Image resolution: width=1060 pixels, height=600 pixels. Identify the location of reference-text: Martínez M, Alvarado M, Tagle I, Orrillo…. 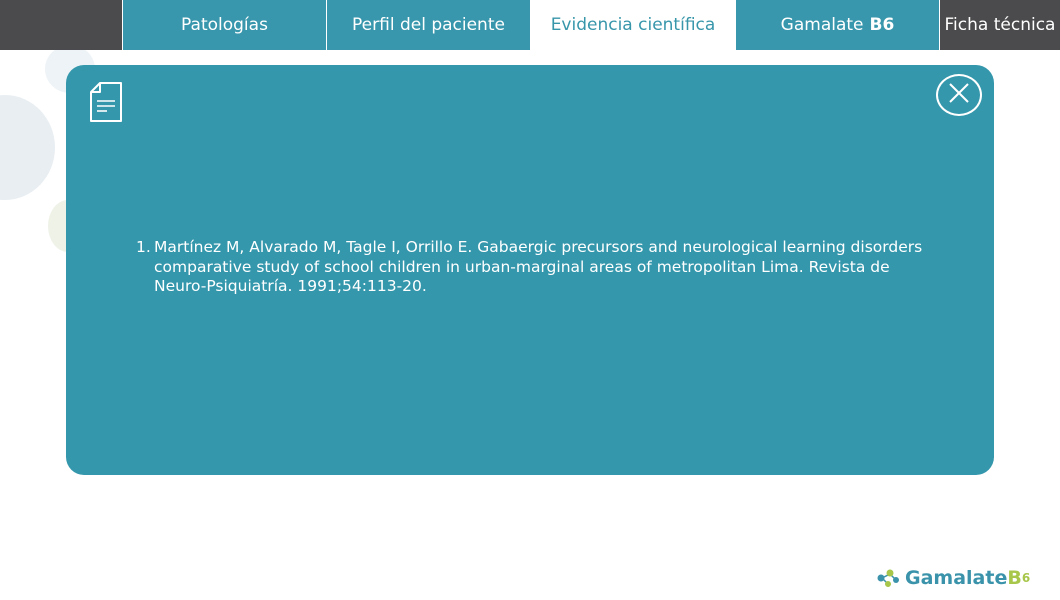
(538, 266).